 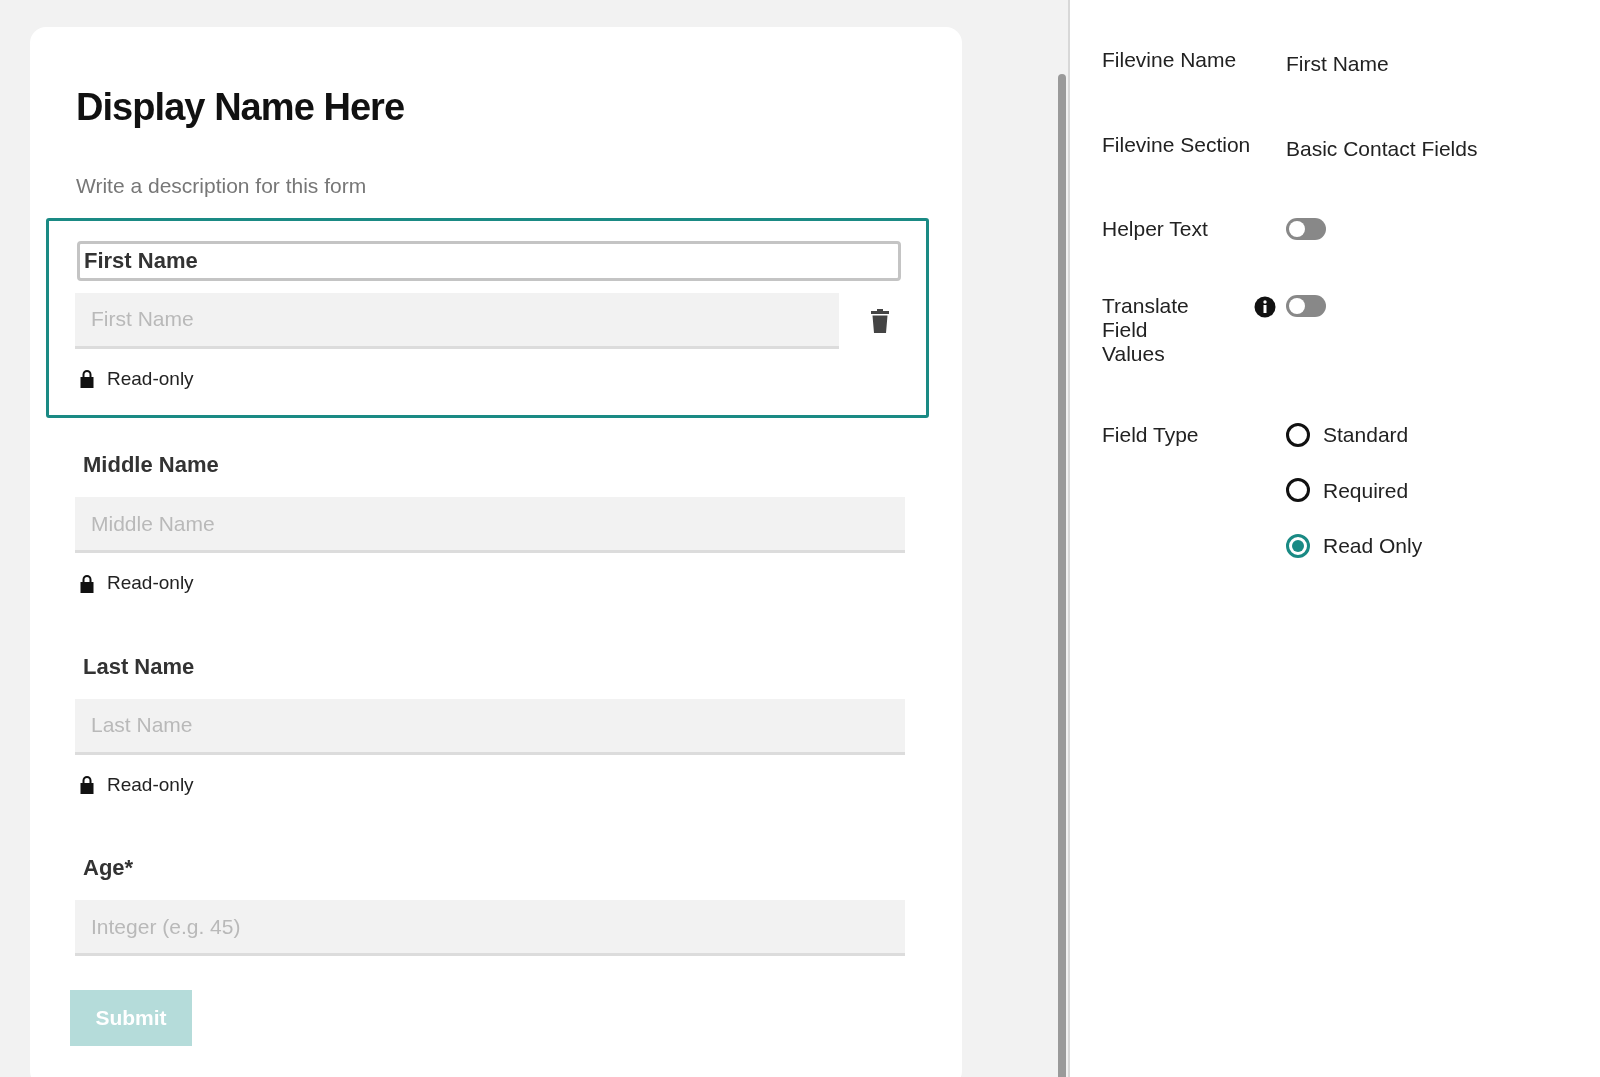 I want to click on label-input: First Name, so click(x=489, y=260).